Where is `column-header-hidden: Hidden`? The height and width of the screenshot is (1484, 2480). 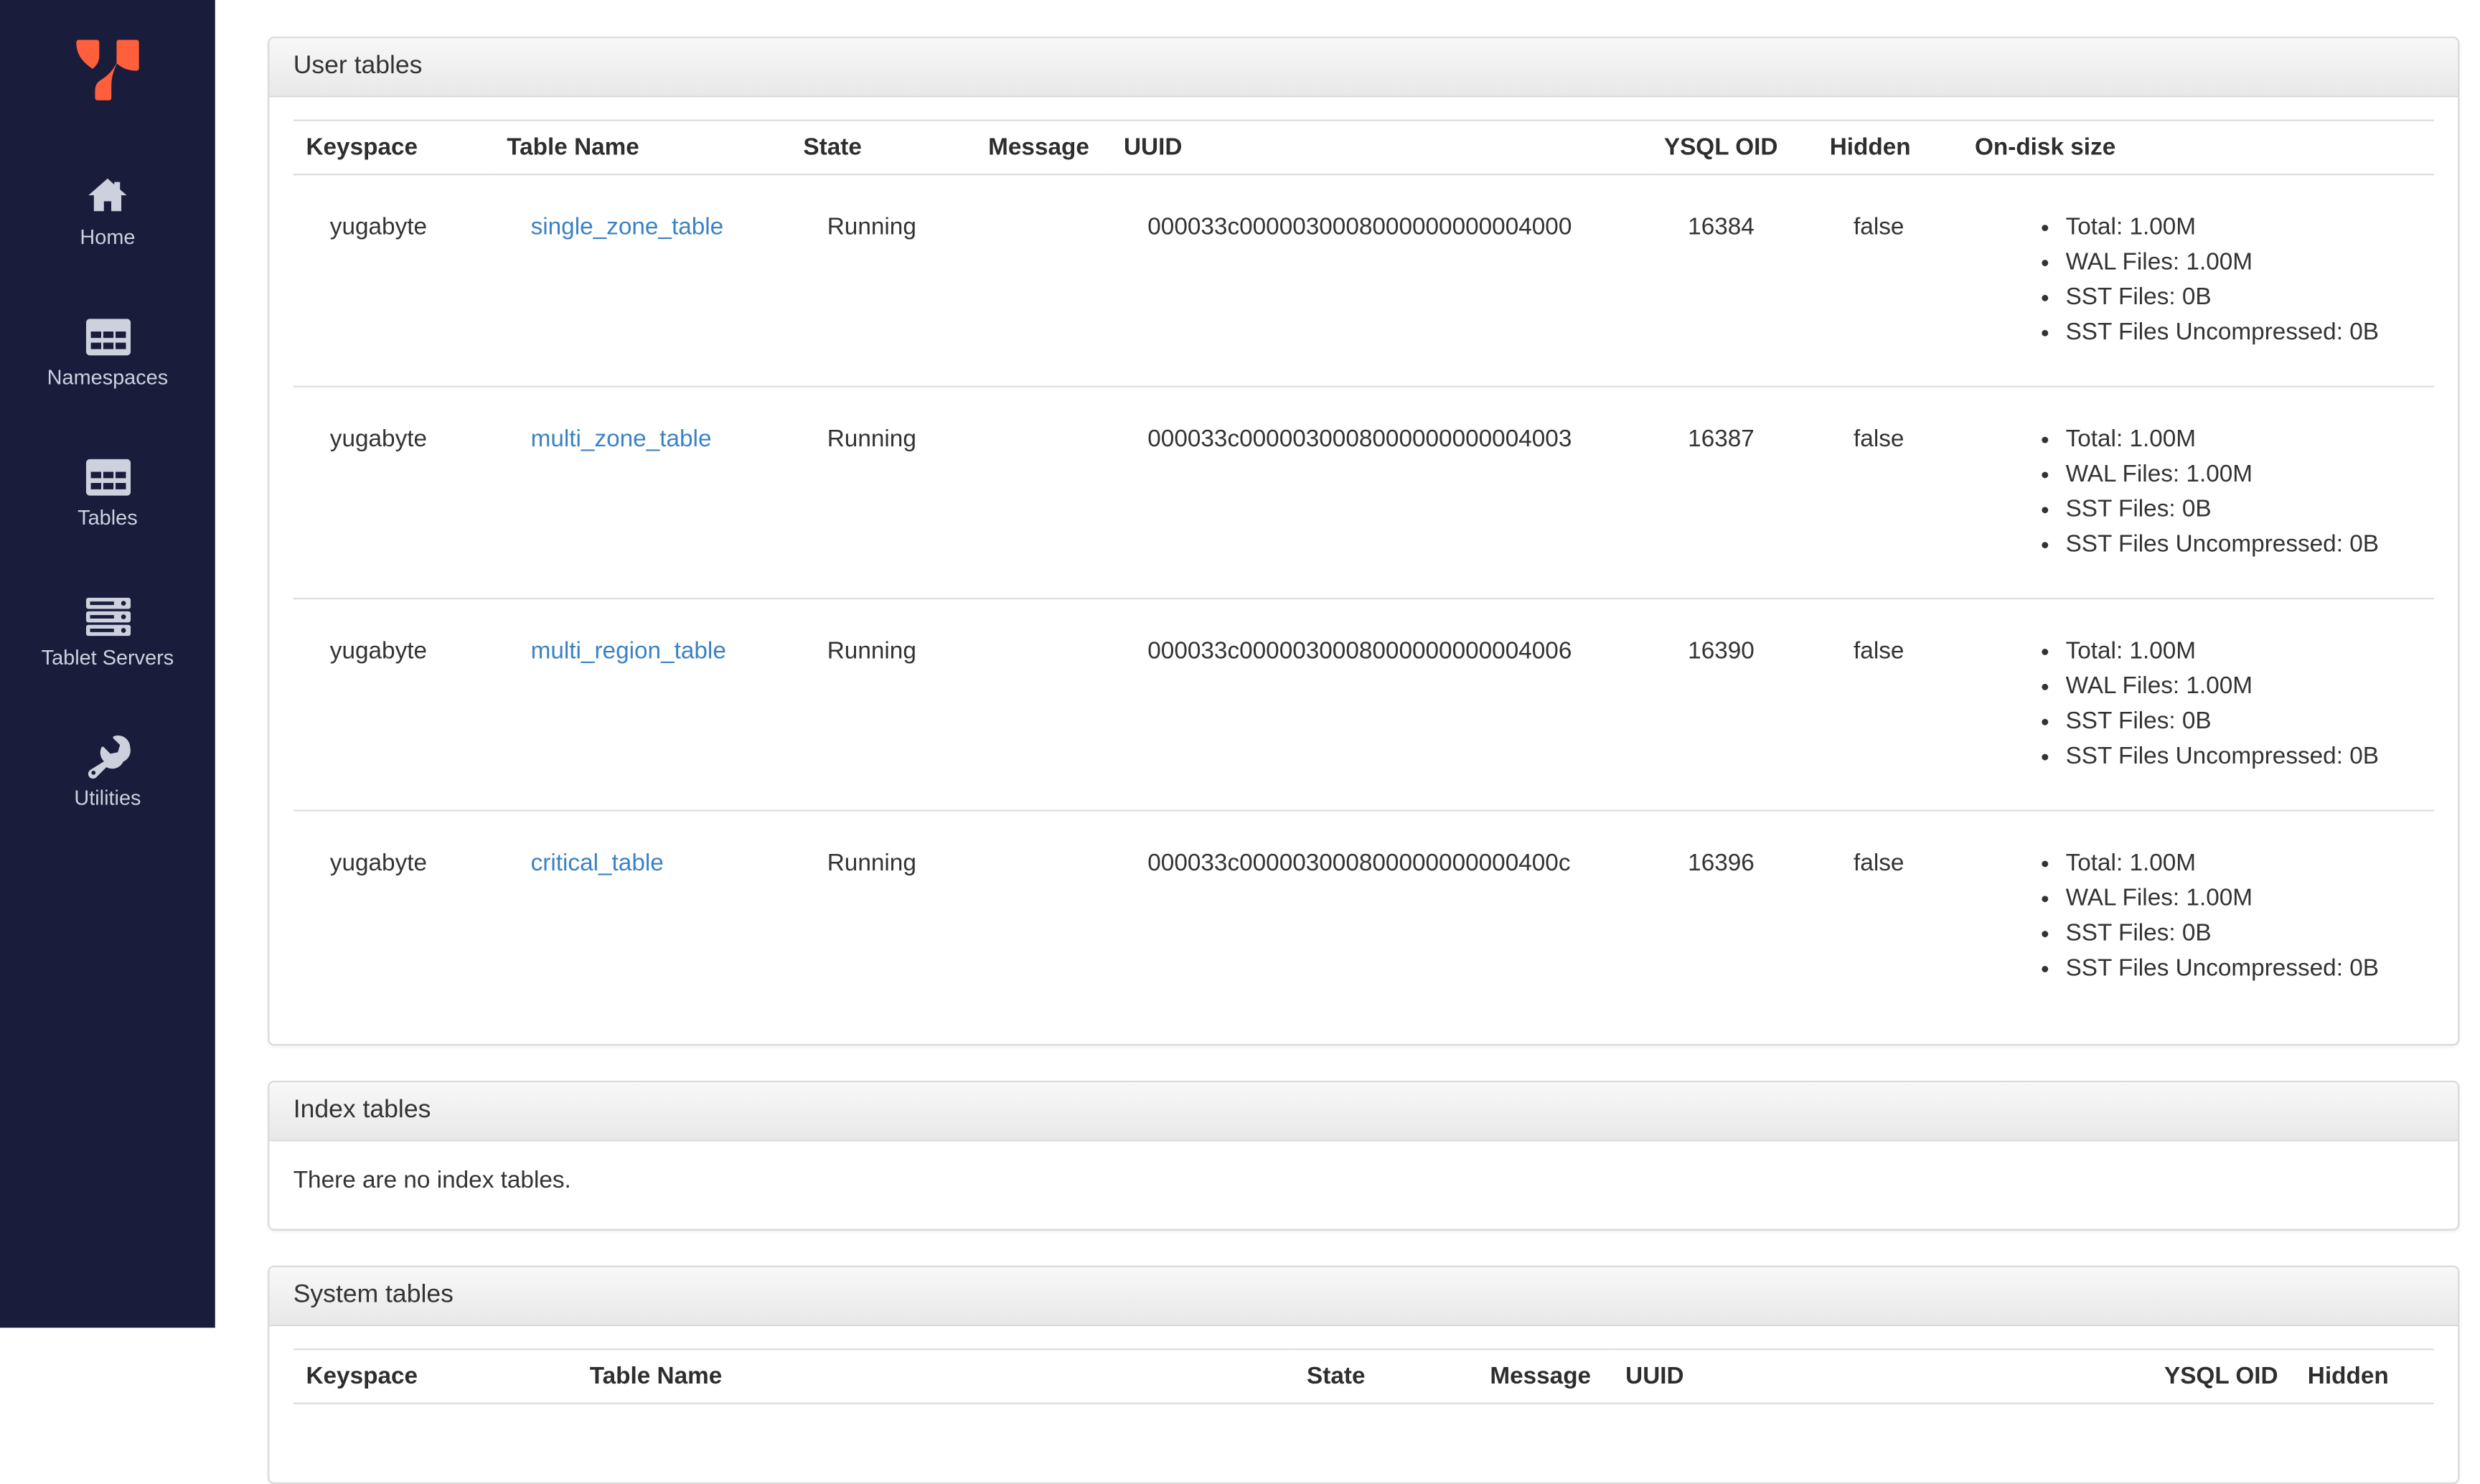
column-header-hidden: Hidden is located at coordinates (2364, 1376).